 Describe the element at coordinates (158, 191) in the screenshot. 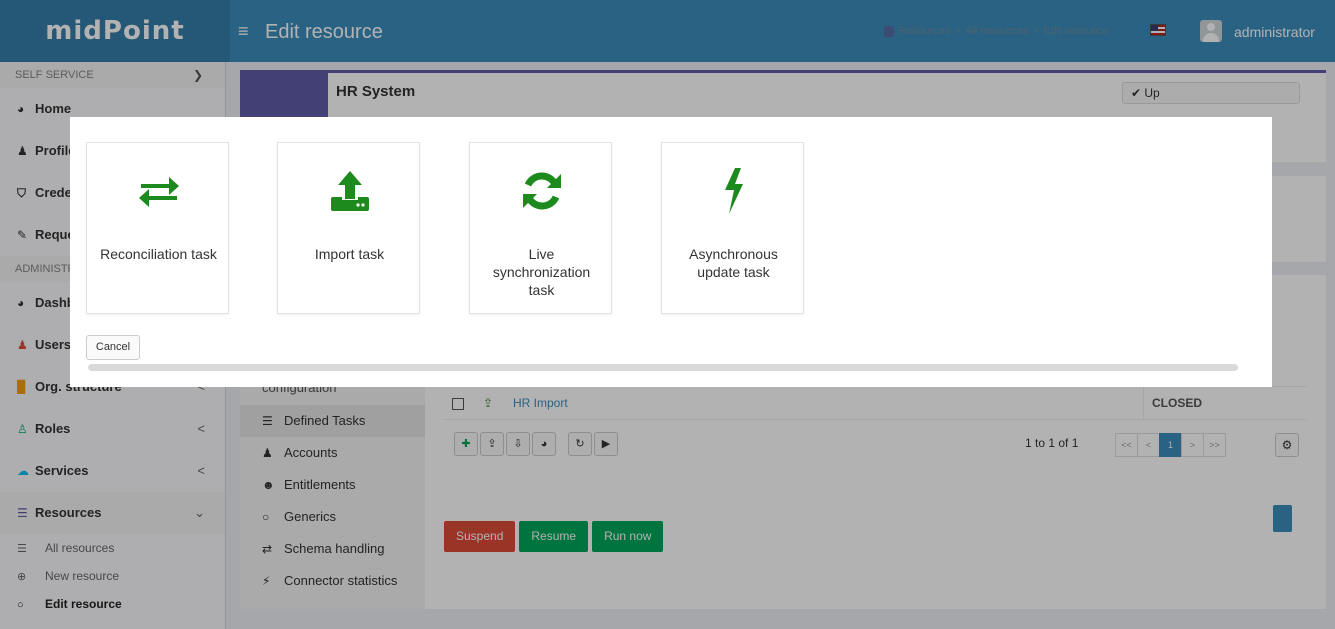

I see `exchange-icon` at that location.